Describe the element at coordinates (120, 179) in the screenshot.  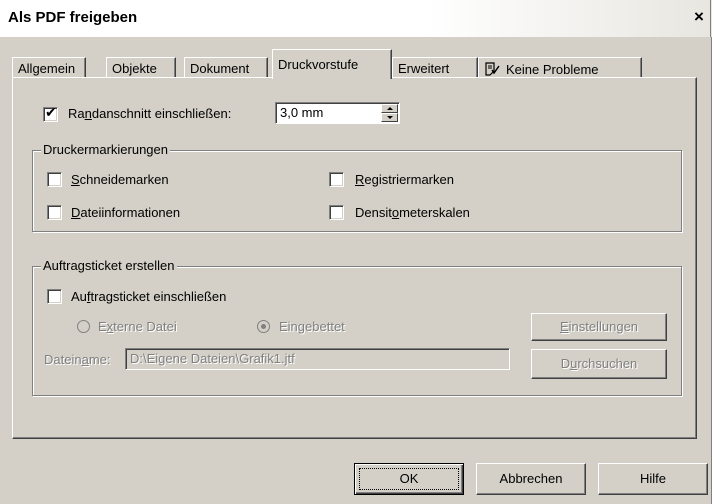
I see `crop-marks-label: Schneidemarken` at that location.